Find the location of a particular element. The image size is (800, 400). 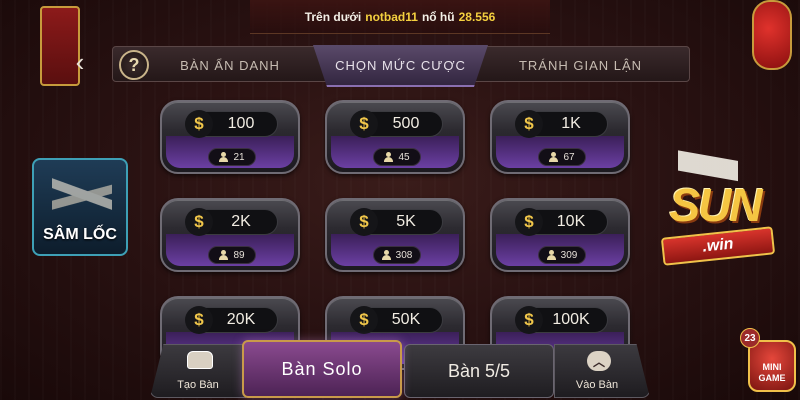

sam-loc-game-card: SÂM LỐC is located at coordinates (80, 207).